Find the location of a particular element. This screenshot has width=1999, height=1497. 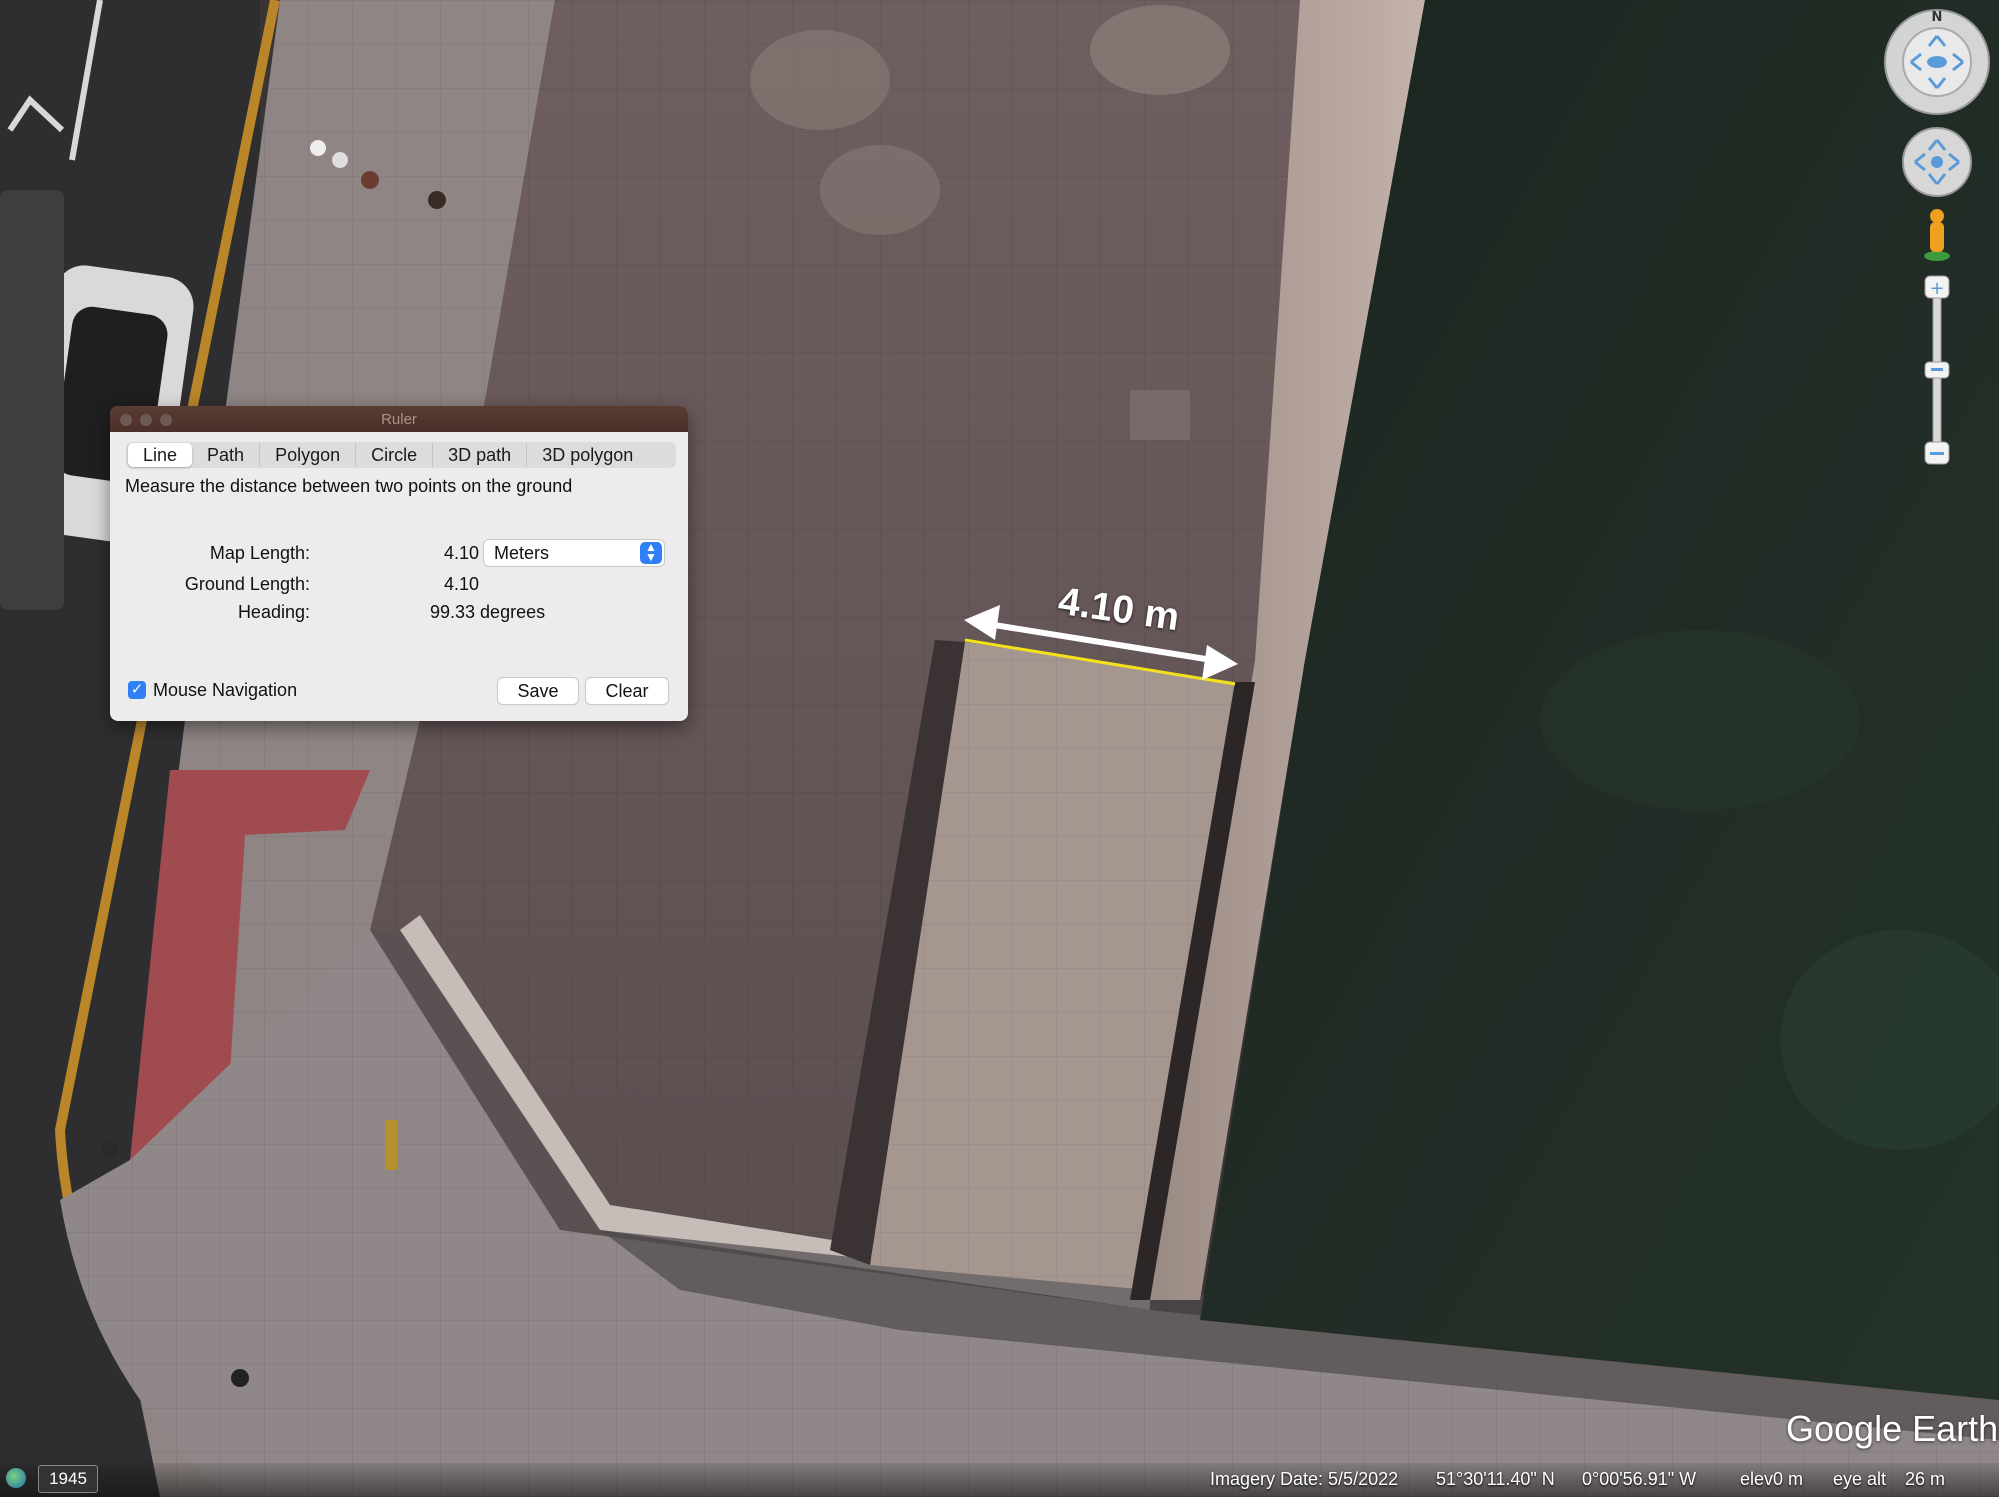

ground-length-value: 4.10 is located at coordinates (462, 584).